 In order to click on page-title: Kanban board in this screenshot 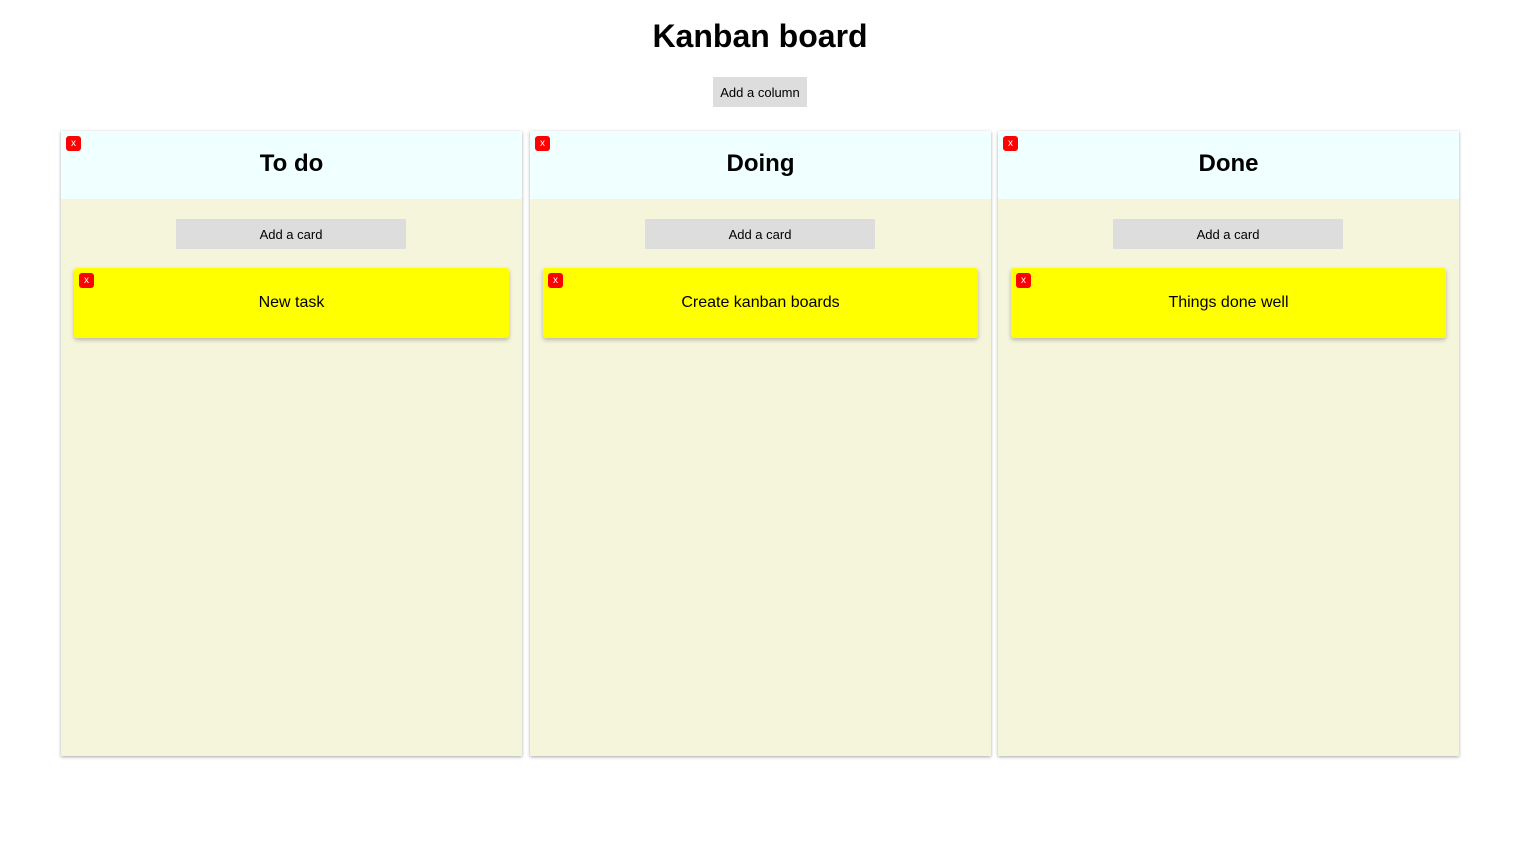, I will do `click(760, 36)`.